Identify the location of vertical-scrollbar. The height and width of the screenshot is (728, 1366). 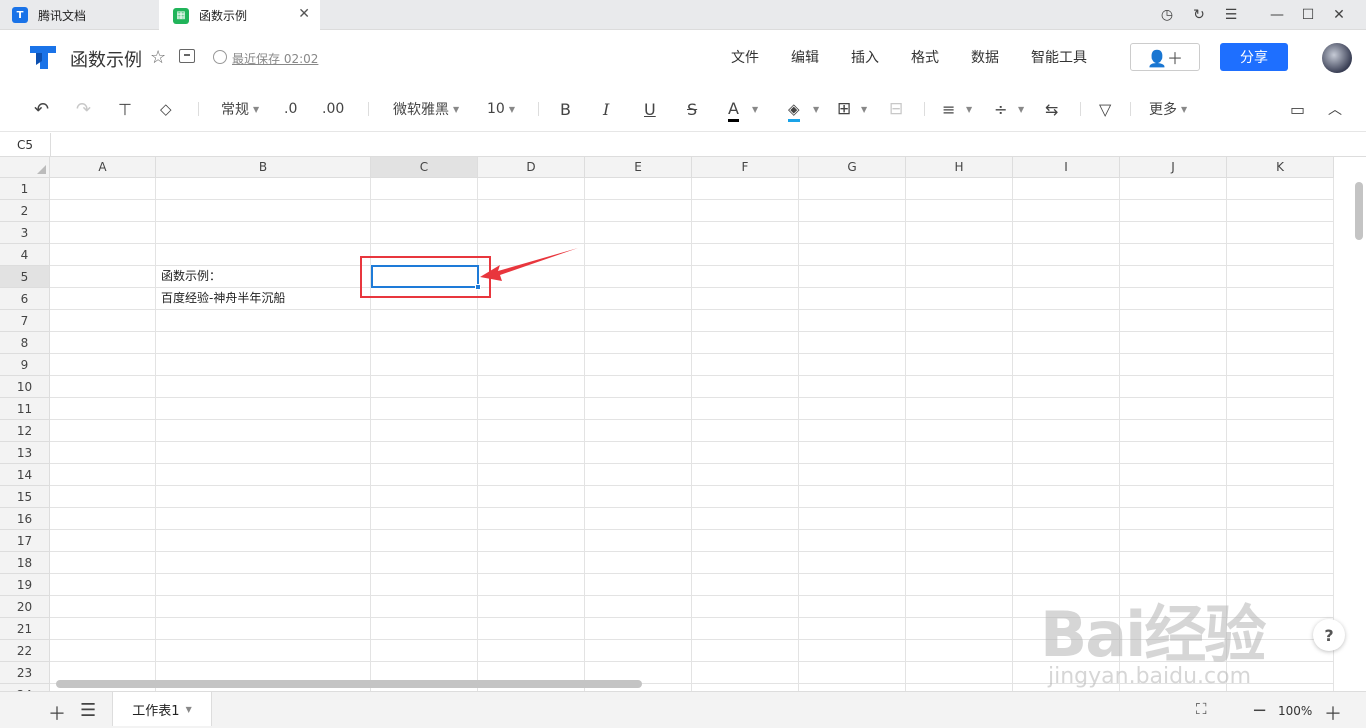
(1359, 211).